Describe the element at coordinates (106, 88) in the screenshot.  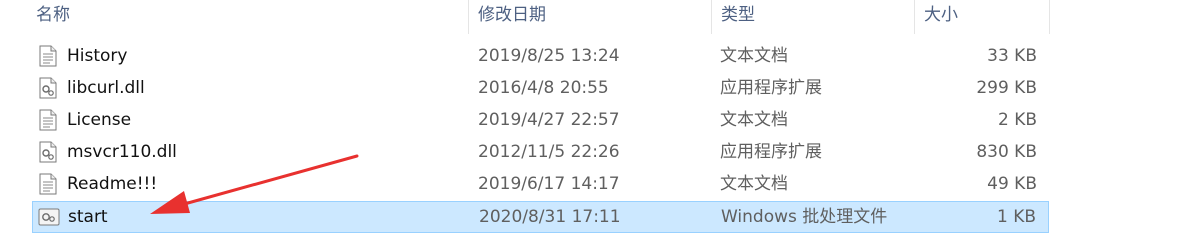
I see `file-name: libcurl.dll` at that location.